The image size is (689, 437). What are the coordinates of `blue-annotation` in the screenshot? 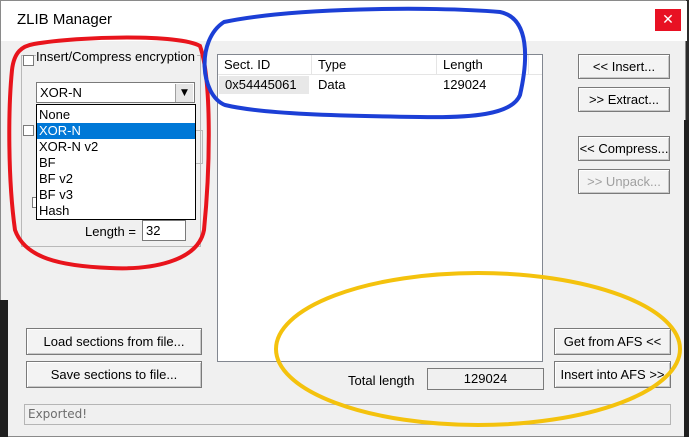 It's located at (365, 63).